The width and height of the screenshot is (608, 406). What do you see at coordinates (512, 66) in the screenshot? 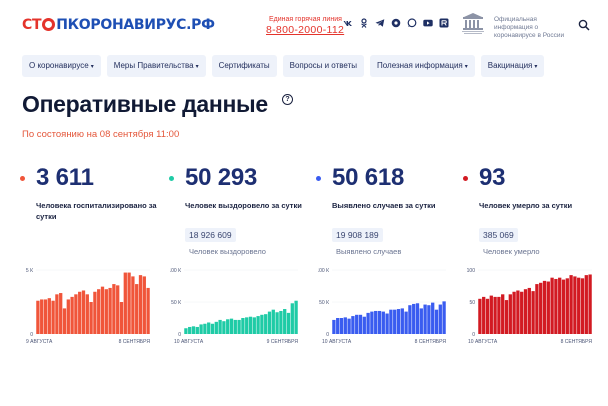
I see `nav-item-vaccination: Вакцинация ▾` at bounding box center [512, 66].